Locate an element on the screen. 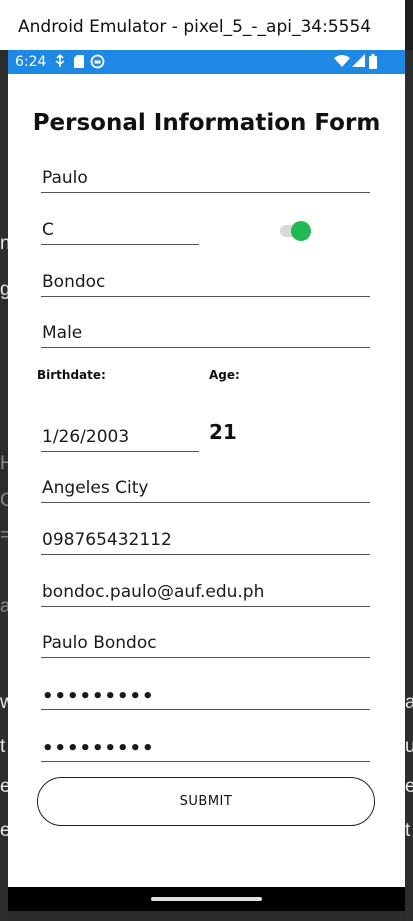 This screenshot has height=921, width=413. navigation-bar is located at coordinates (206, 899).